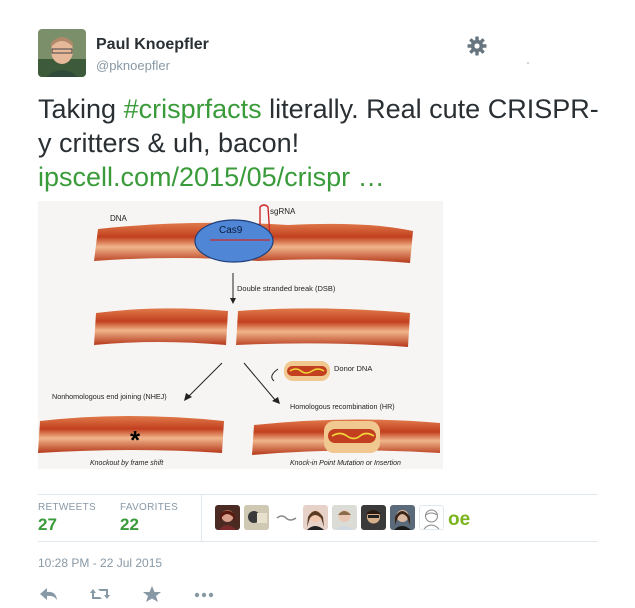 This screenshot has height=608, width=635. I want to click on hashtag-link: #crisprfacts, so click(193, 109).